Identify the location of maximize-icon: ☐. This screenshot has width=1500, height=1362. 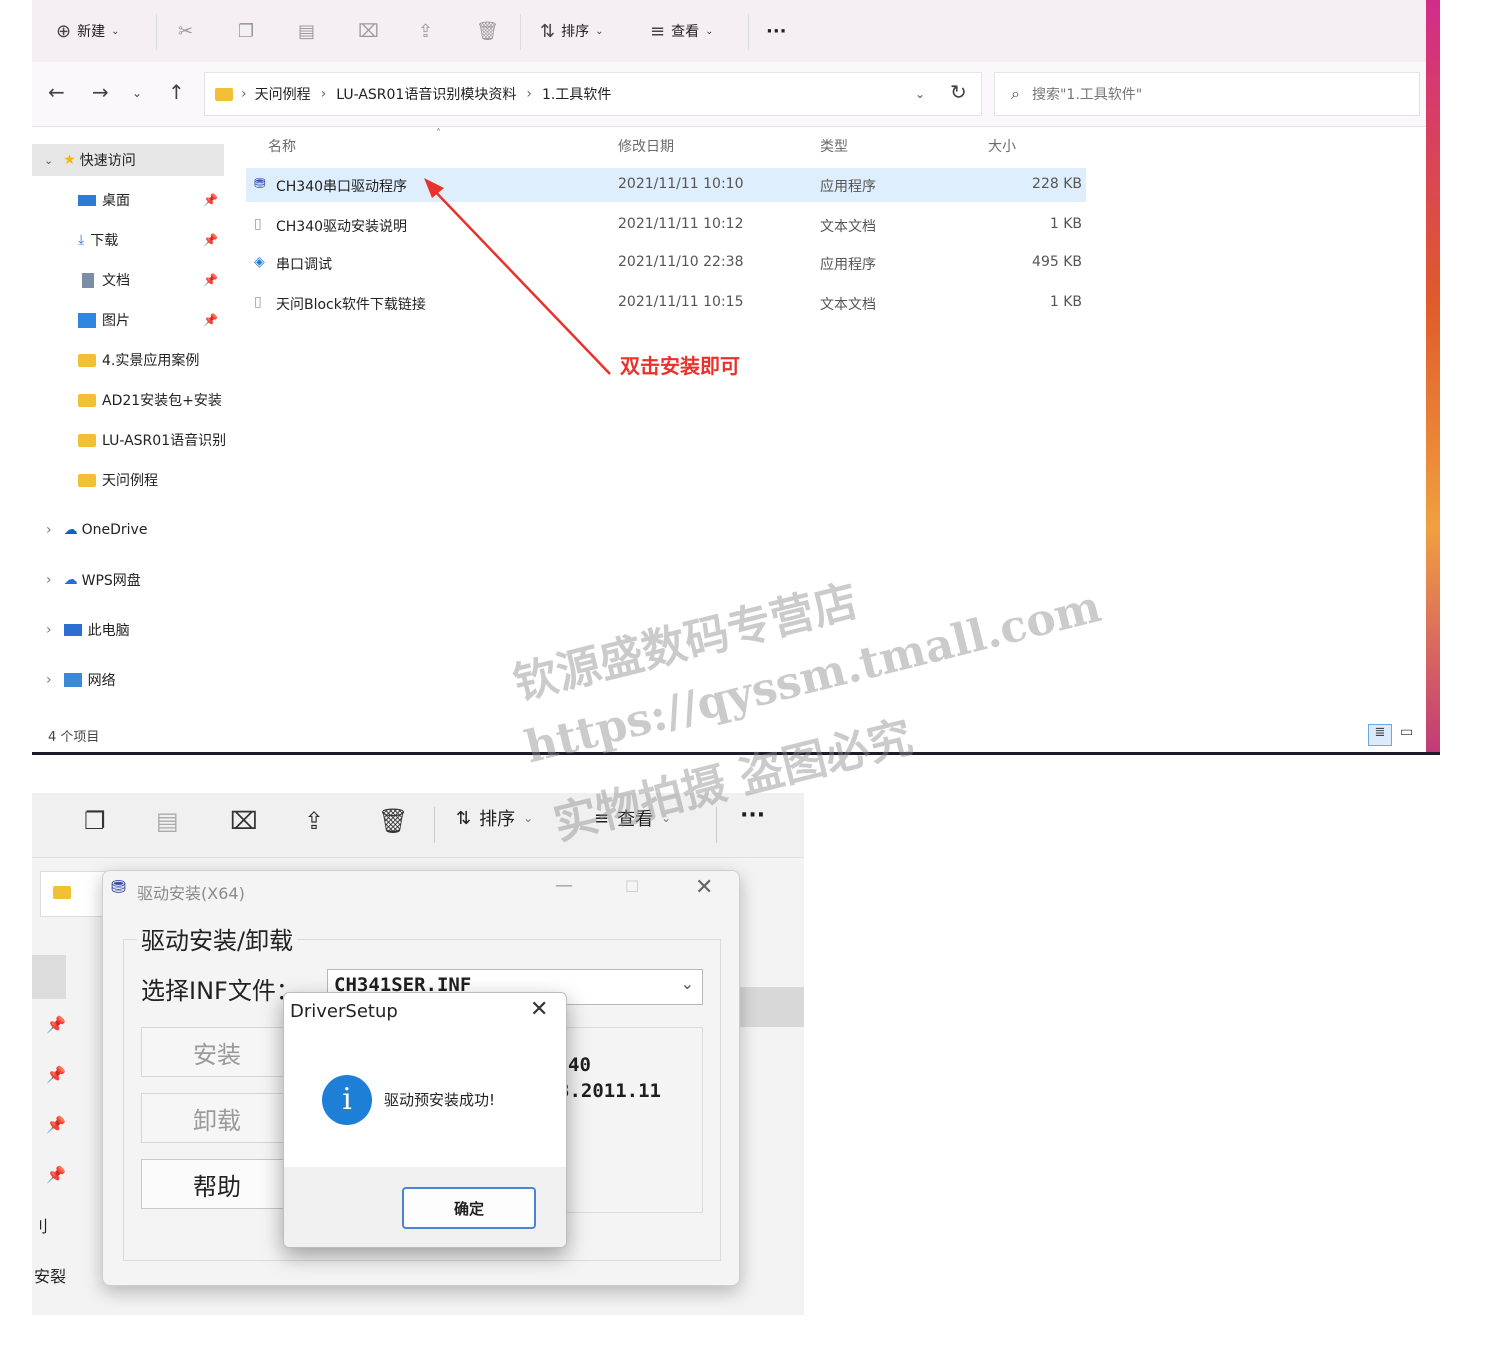
(632, 886).